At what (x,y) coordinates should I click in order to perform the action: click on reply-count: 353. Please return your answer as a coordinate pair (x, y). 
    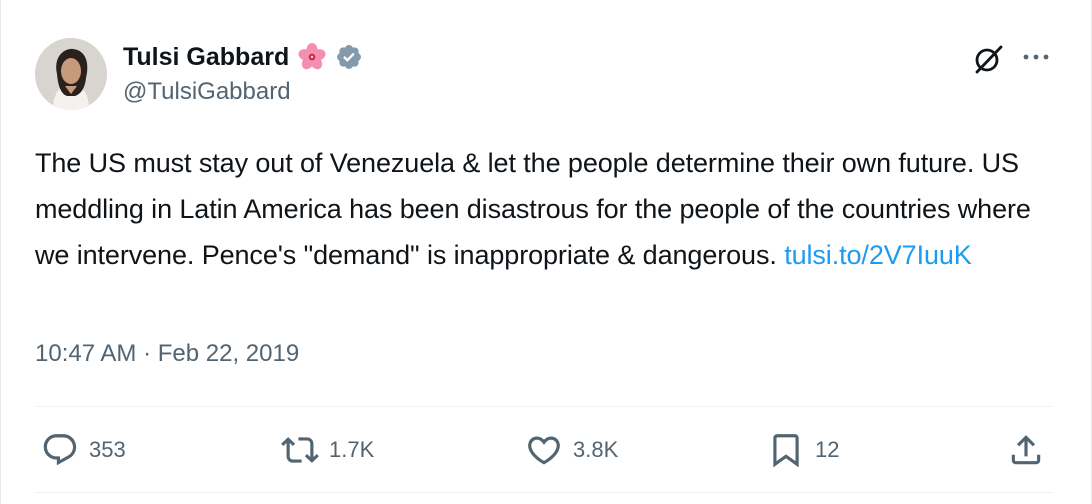
    Looking at the image, I should click on (107, 449).